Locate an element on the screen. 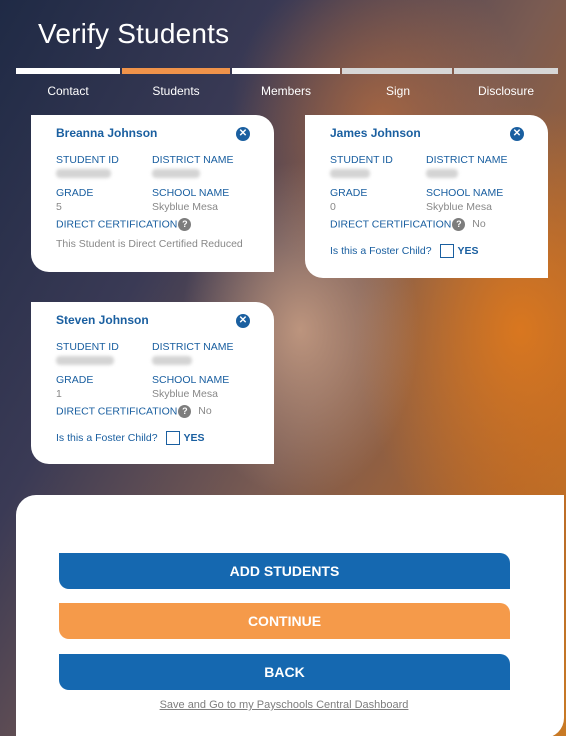 Image resolution: width=566 pixels, height=736 pixels. grade-value: 0 is located at coordinates (333, 207).